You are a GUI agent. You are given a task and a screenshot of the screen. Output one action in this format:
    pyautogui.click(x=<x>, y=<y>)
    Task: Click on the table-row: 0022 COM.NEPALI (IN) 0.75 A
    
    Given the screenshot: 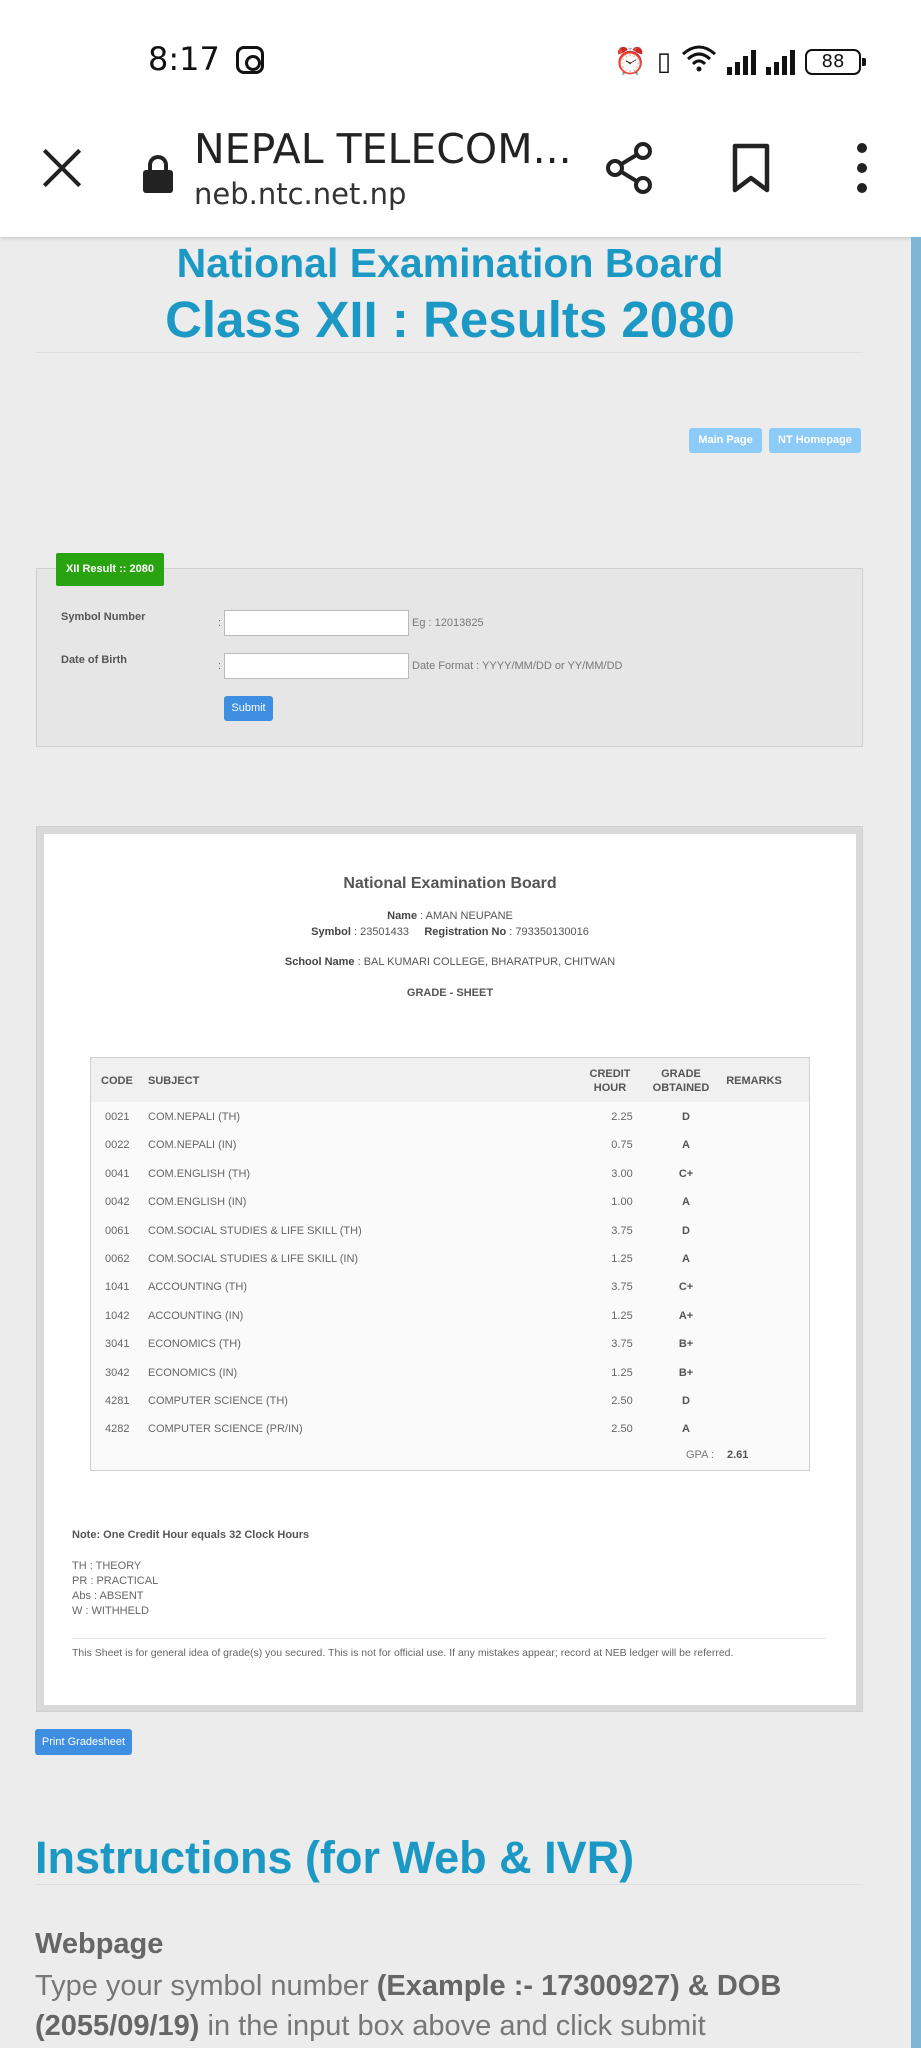 What is the action you would take?
    pyautogui.click(x=450, y=1145)
    